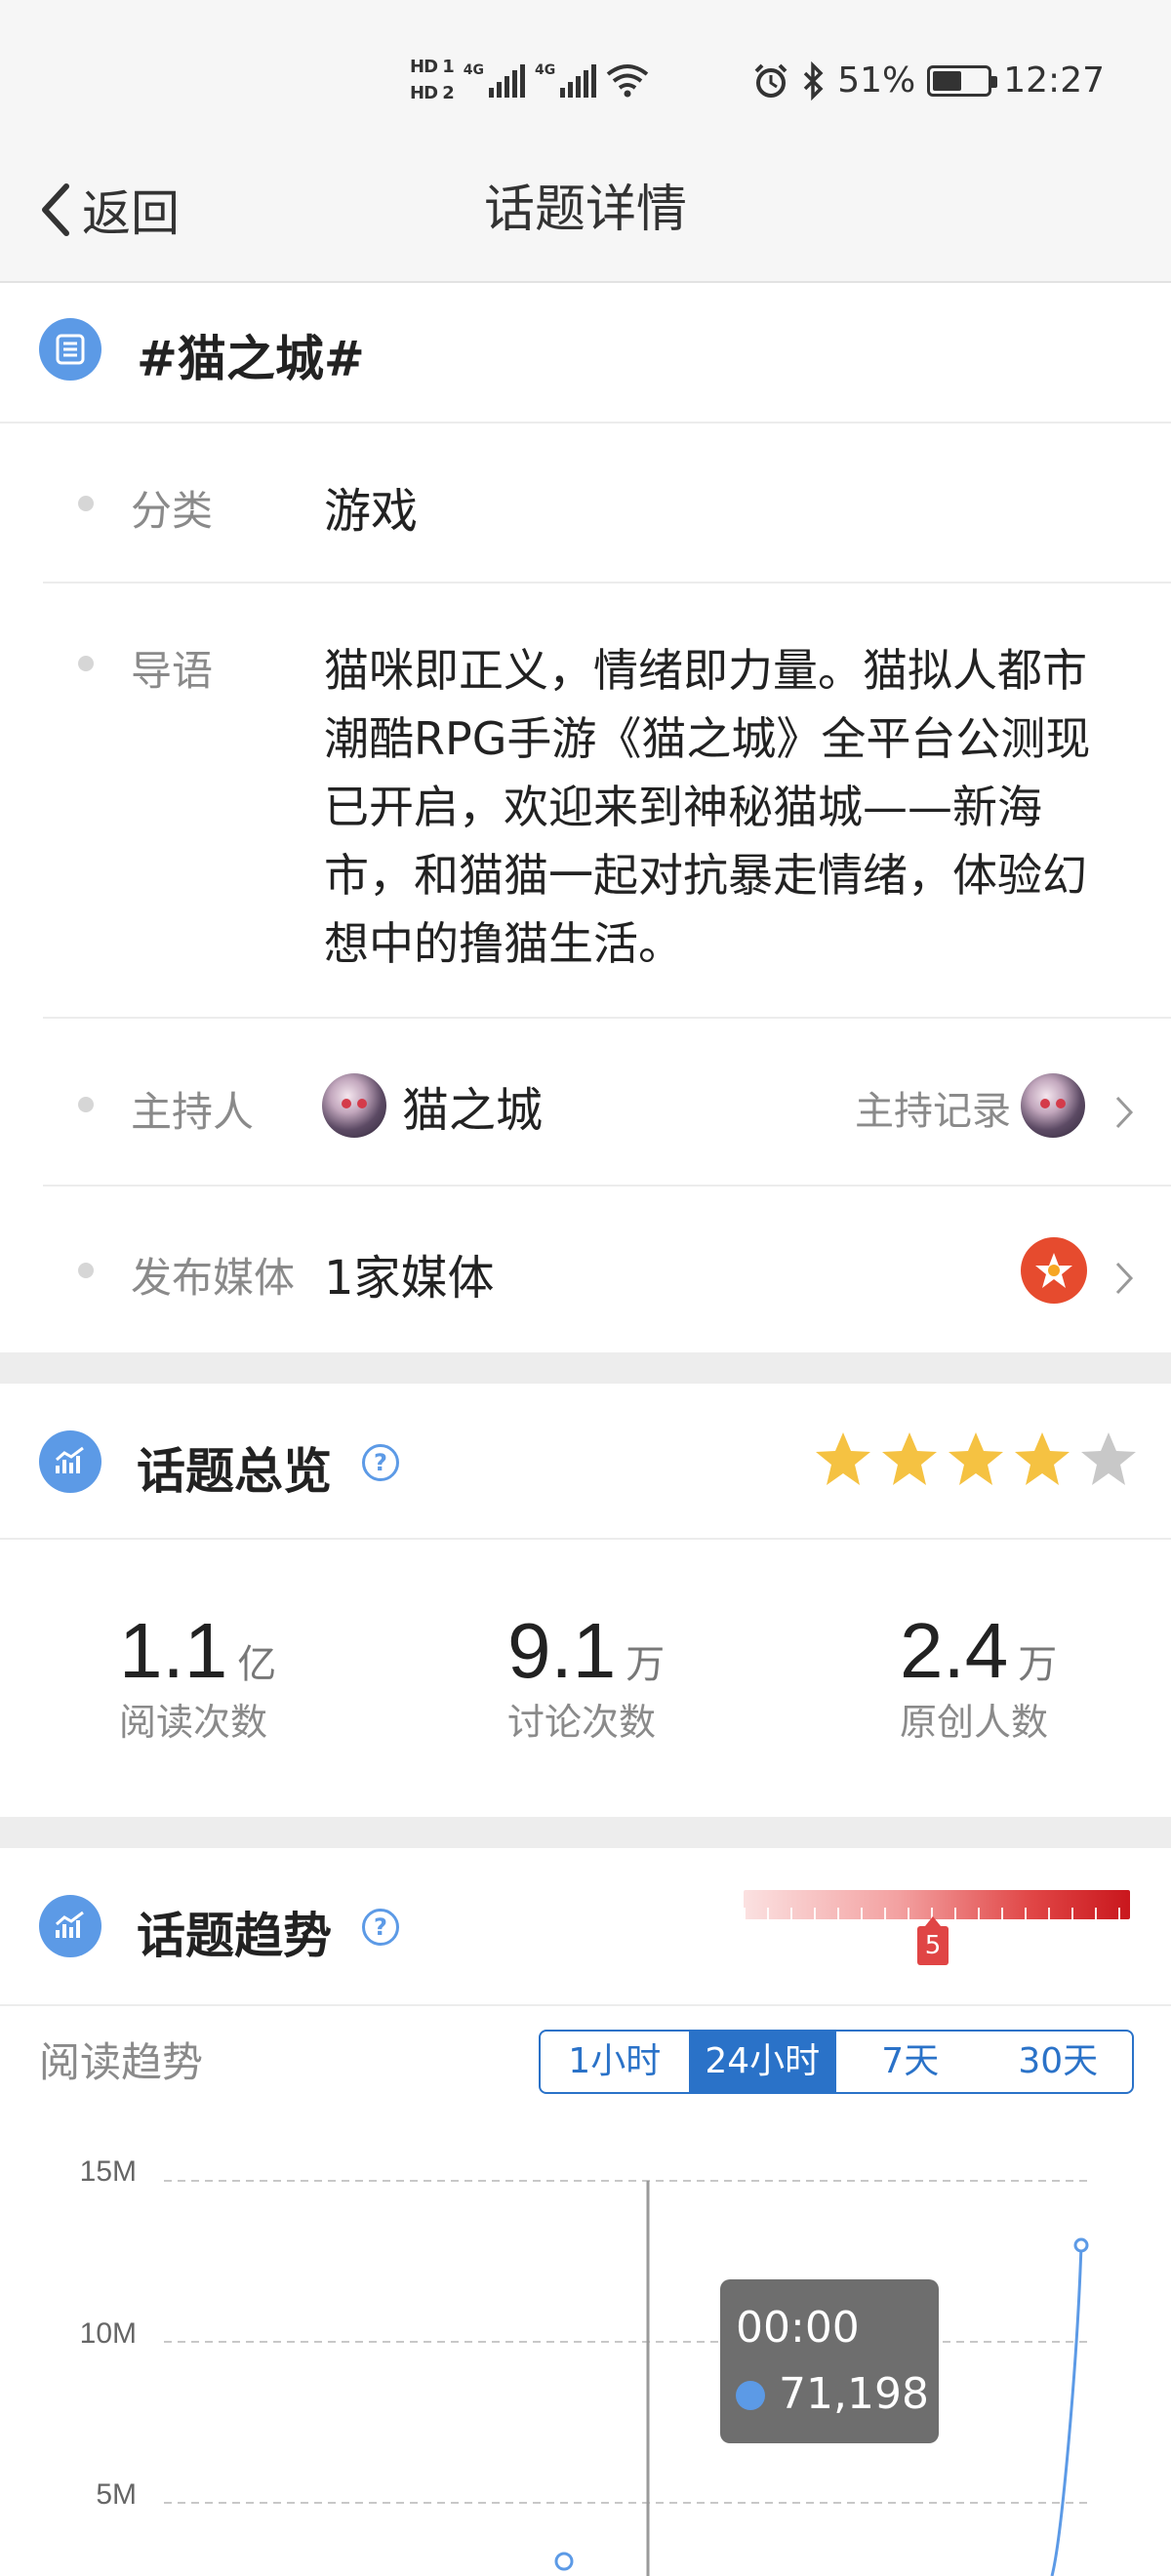 This screenshot has width=1171, height=2576. I want to click on read-trend-chart: 15M 10M 5M, so click(584, 2365).